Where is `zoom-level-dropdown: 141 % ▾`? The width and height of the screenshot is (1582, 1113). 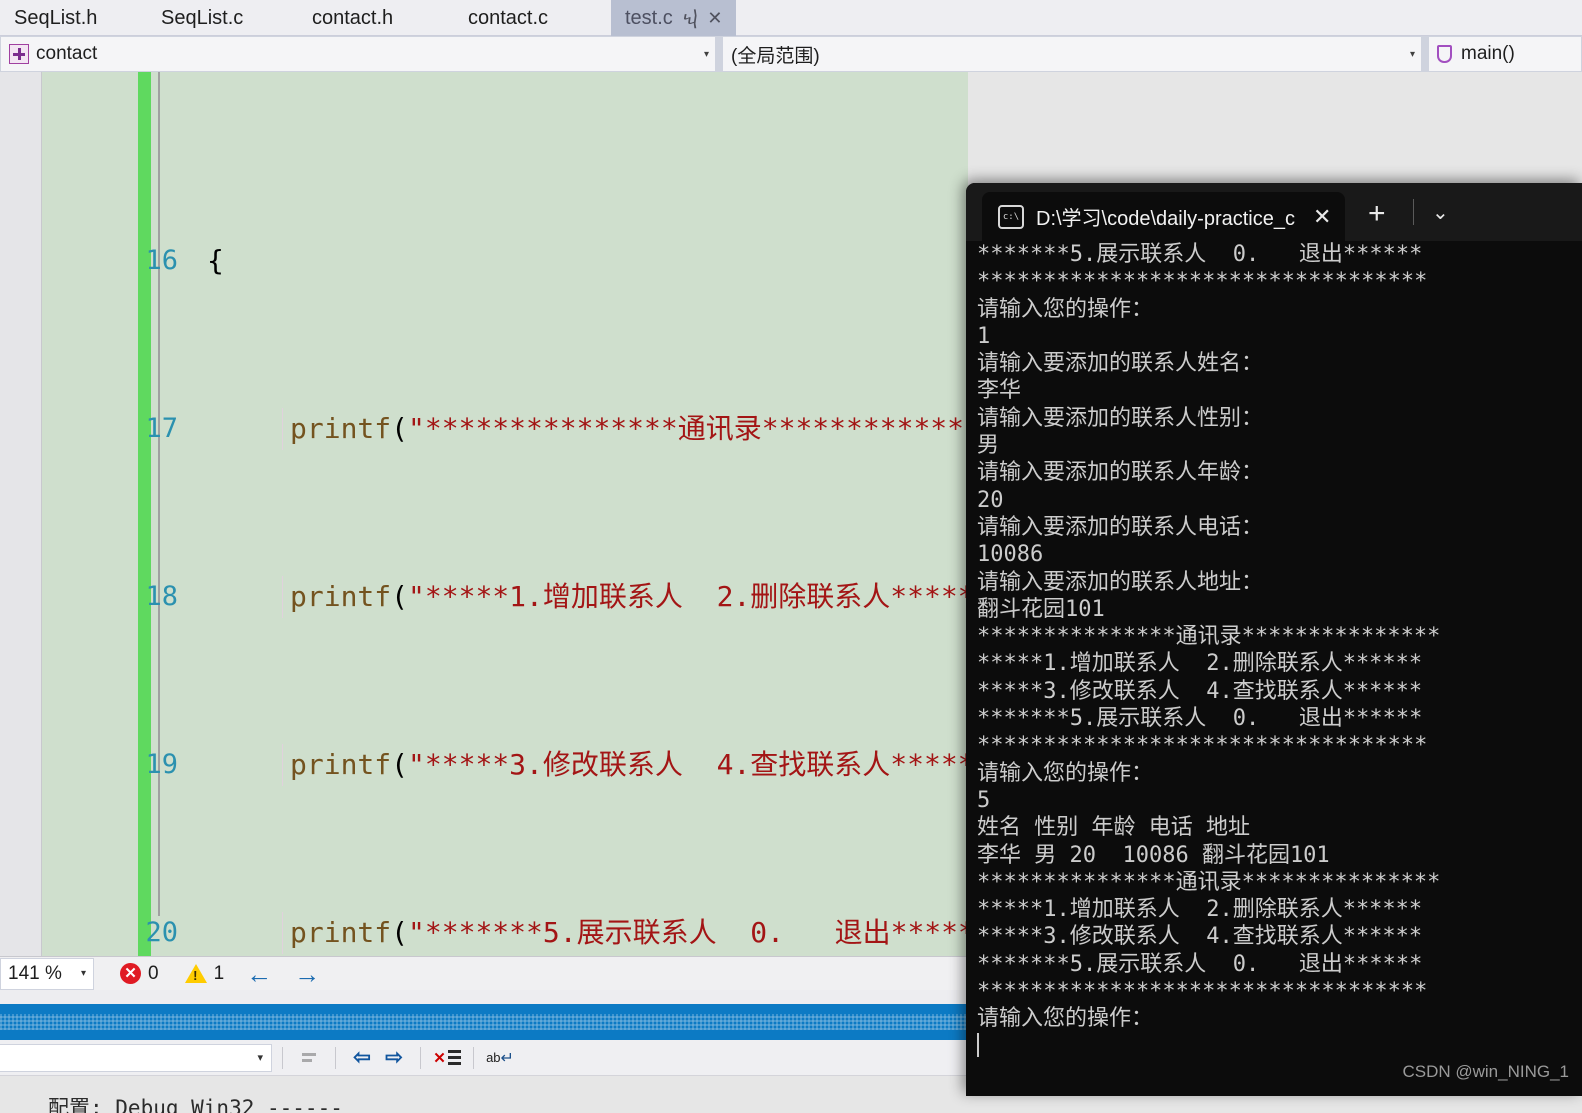
zoom-level-dropdown: 141 % ▾ is located at coordinates (47, 973).